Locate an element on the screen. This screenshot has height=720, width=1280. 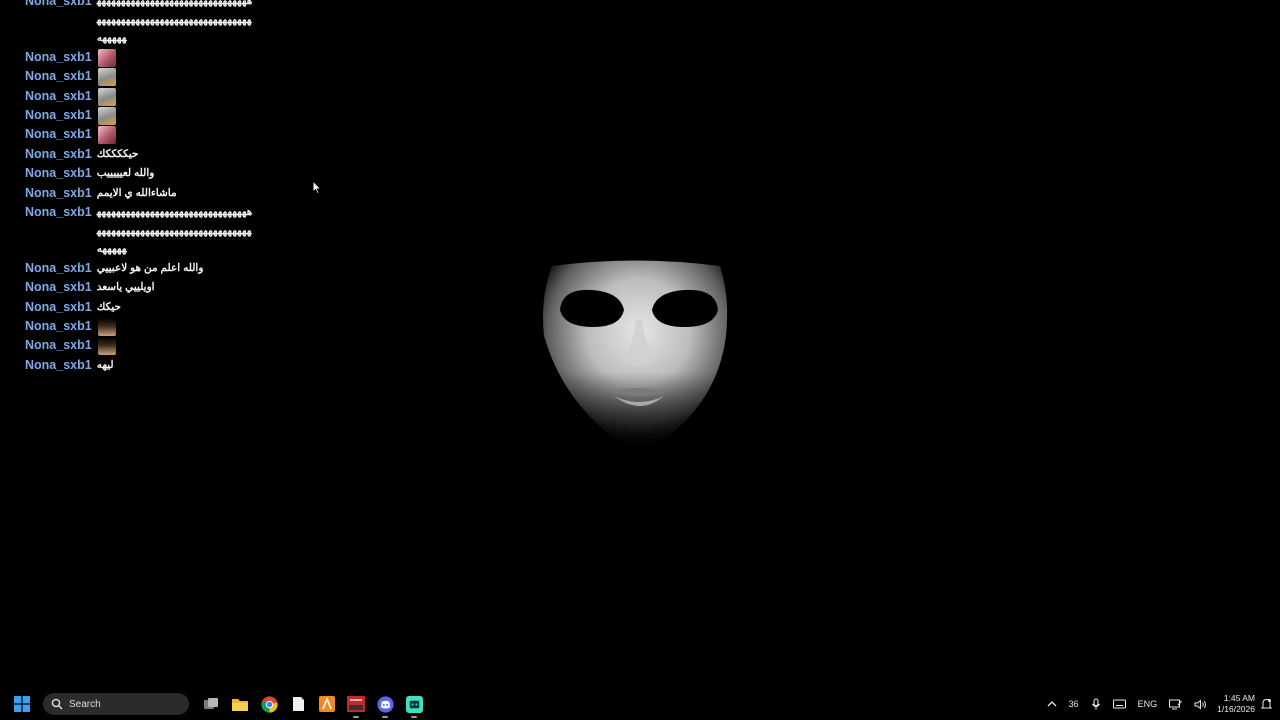
chat-message: Nona_sxb1 اويلييي ياسعد is located at coordinates (155, 287).